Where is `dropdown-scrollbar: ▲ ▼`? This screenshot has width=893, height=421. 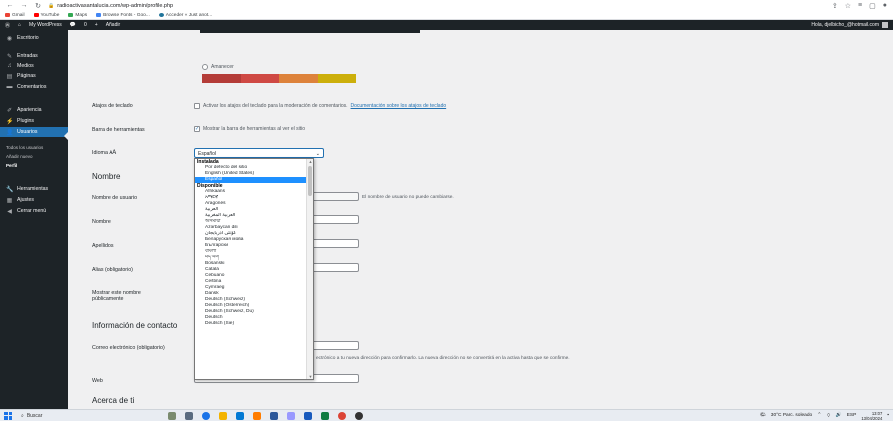
dropdown-scrollbar: ▲ ▼ is located at coordinates (309, 269).